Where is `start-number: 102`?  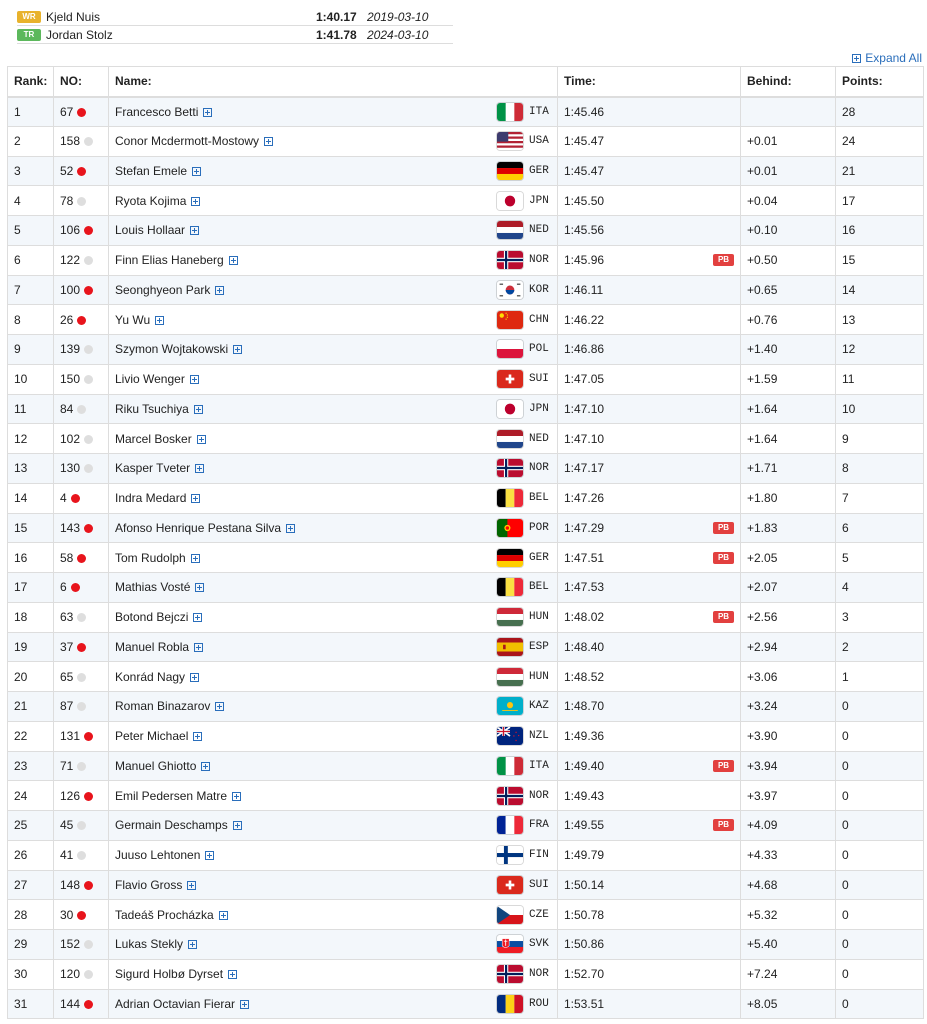 start-number: 102 is located at coordinates (70, 438).